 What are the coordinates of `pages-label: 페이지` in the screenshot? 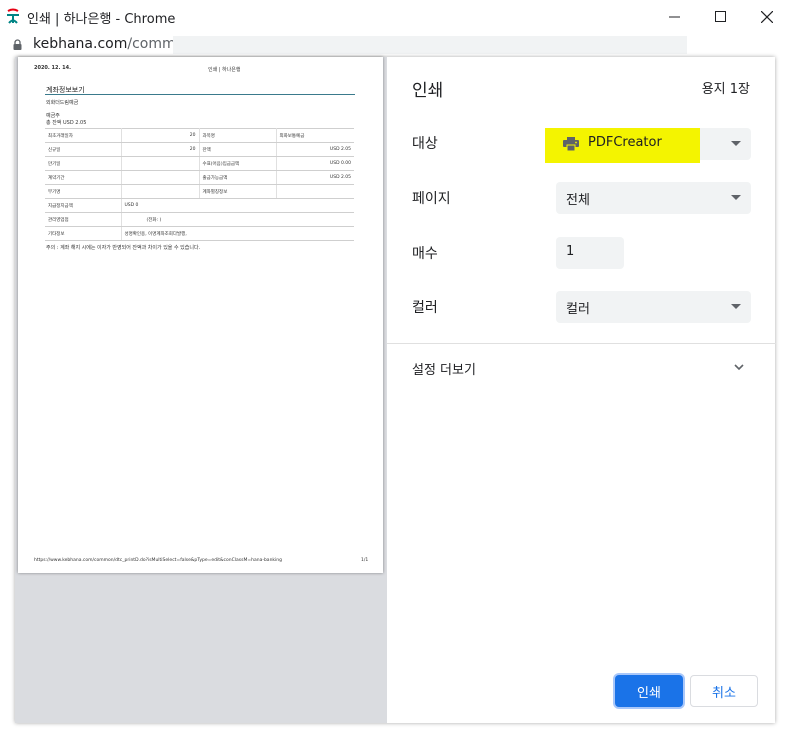 It's located at (431, 199).